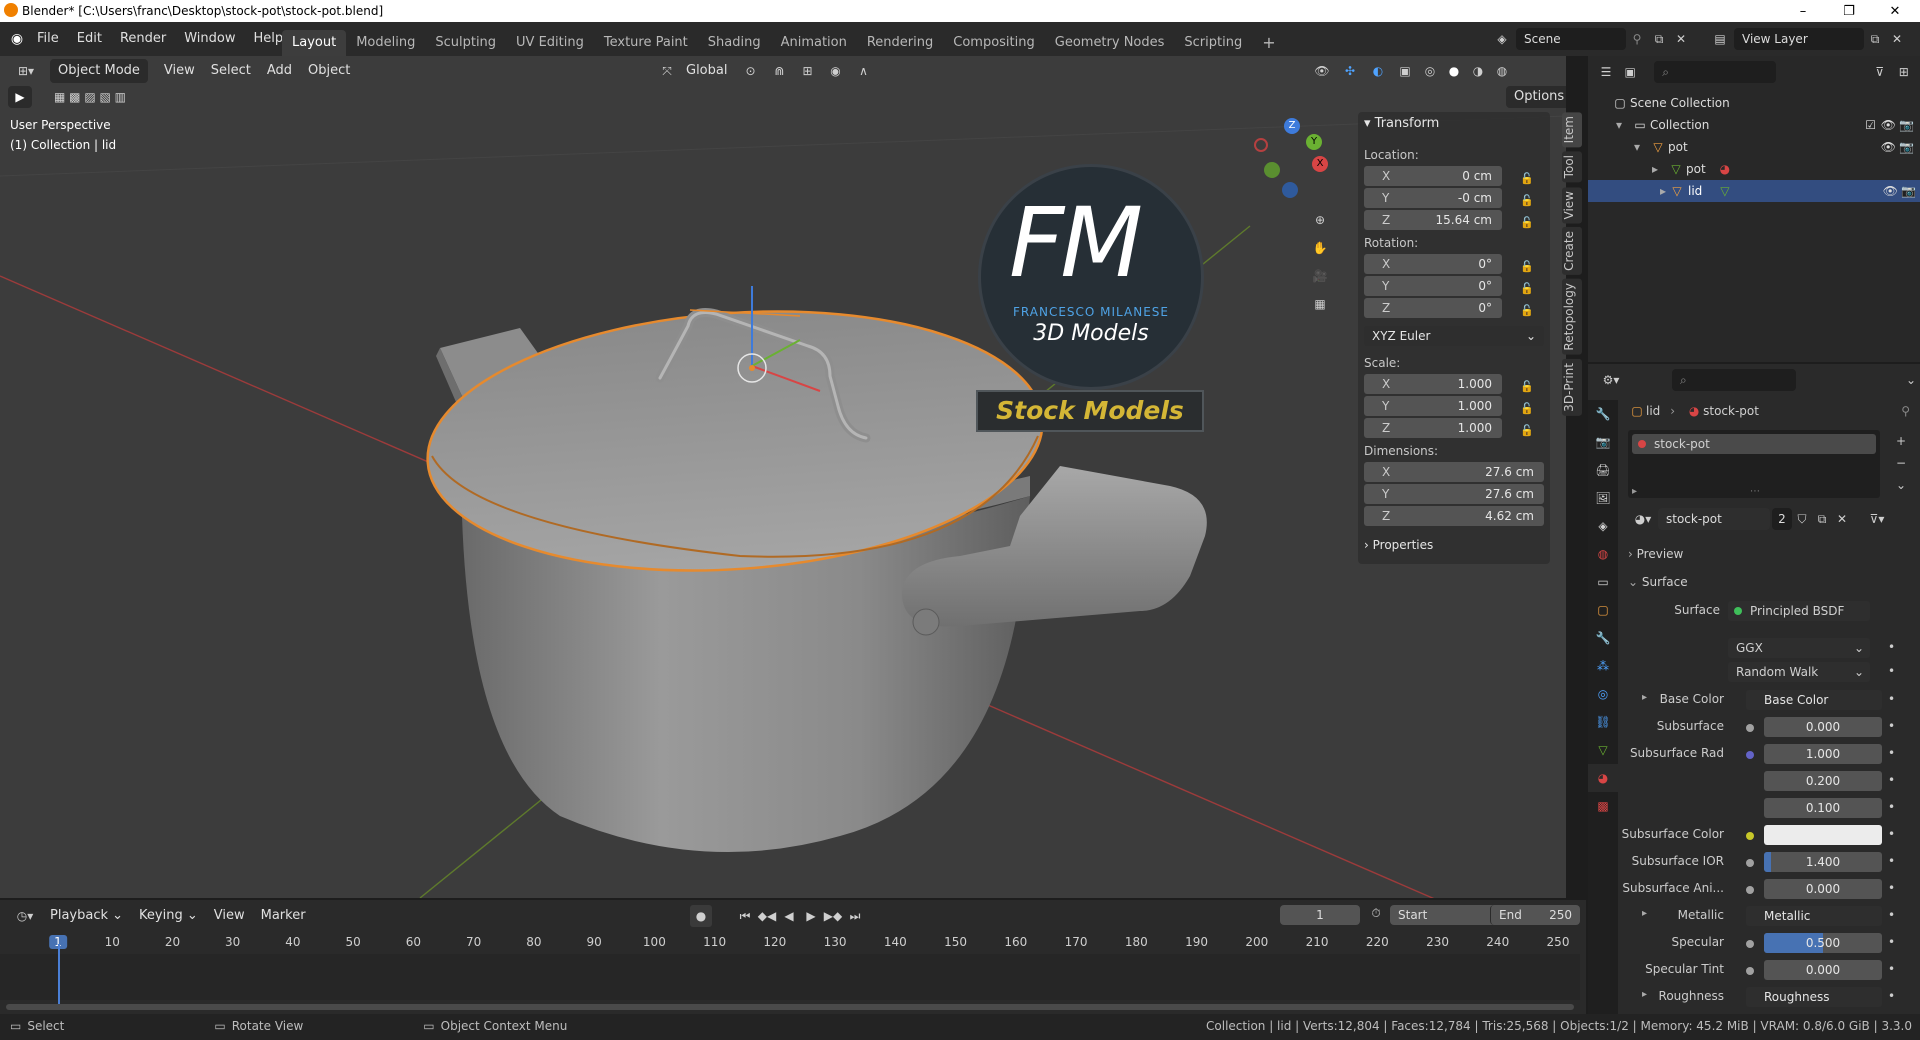  I want to click on viewport-menu-add: Add, so click(279, 71).